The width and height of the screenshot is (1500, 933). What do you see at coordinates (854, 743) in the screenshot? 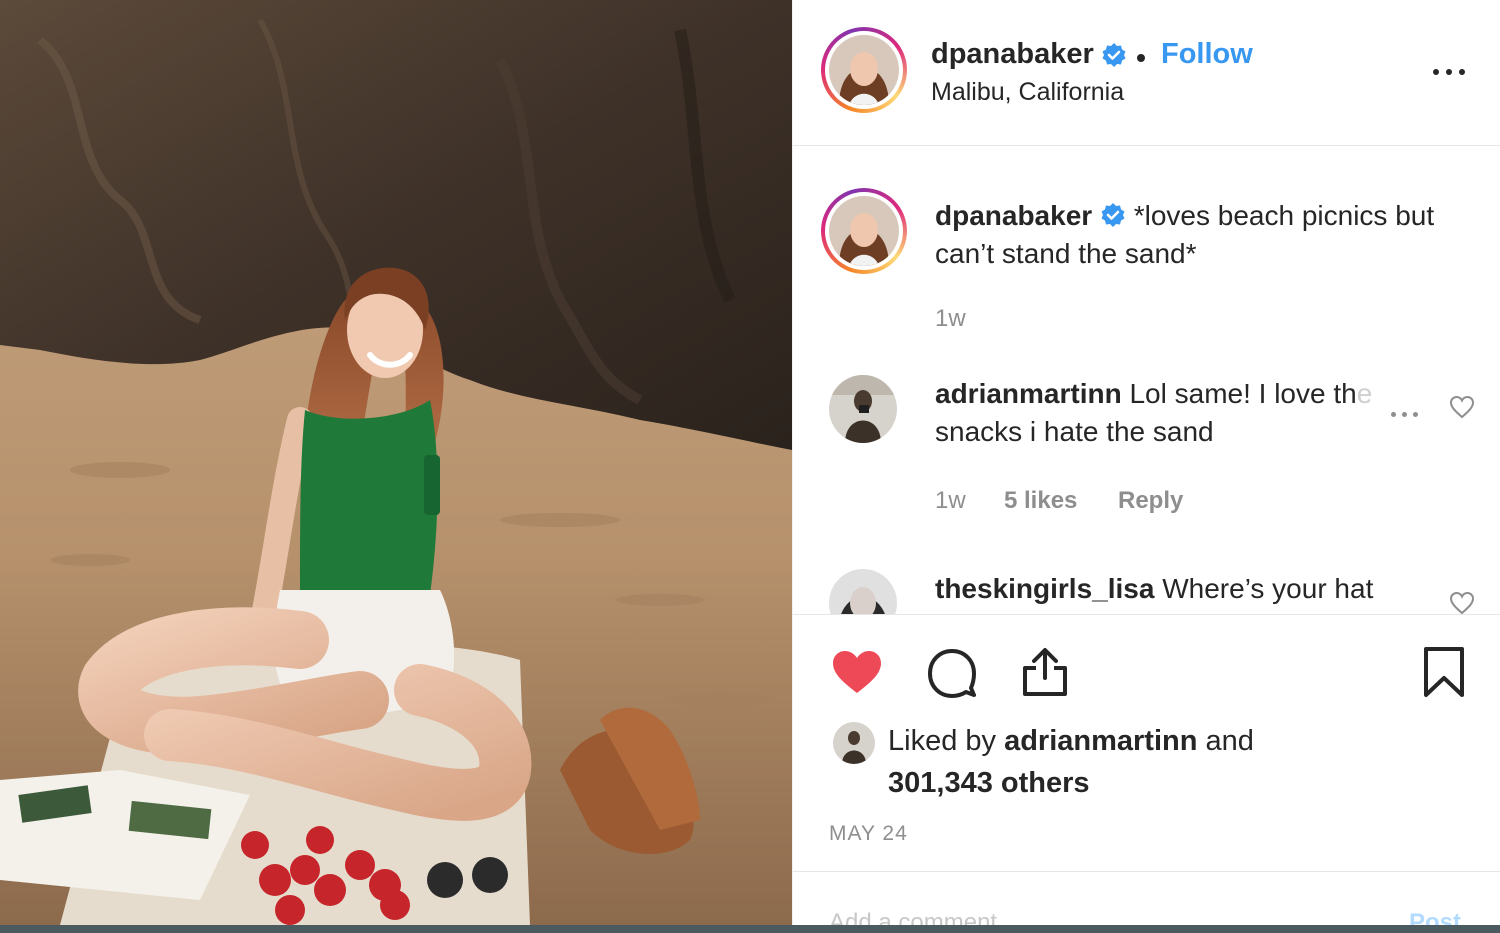
I see `liker-avatar` at bounding box center [854, 743].